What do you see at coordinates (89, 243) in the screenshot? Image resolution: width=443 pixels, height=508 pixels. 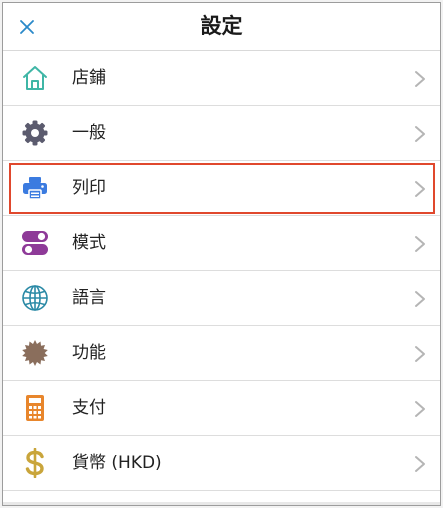 I see `settings-item-label: 模式` at bounding box center [89, 243].